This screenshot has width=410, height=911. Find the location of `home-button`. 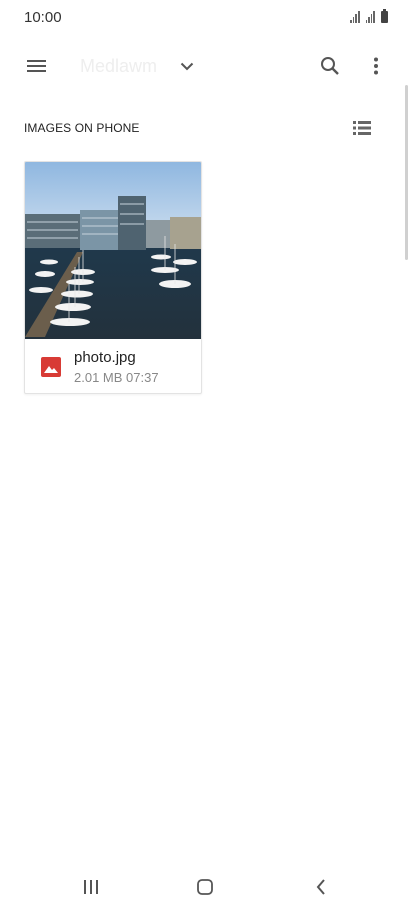

home-button is located at coordinates (205, 887).